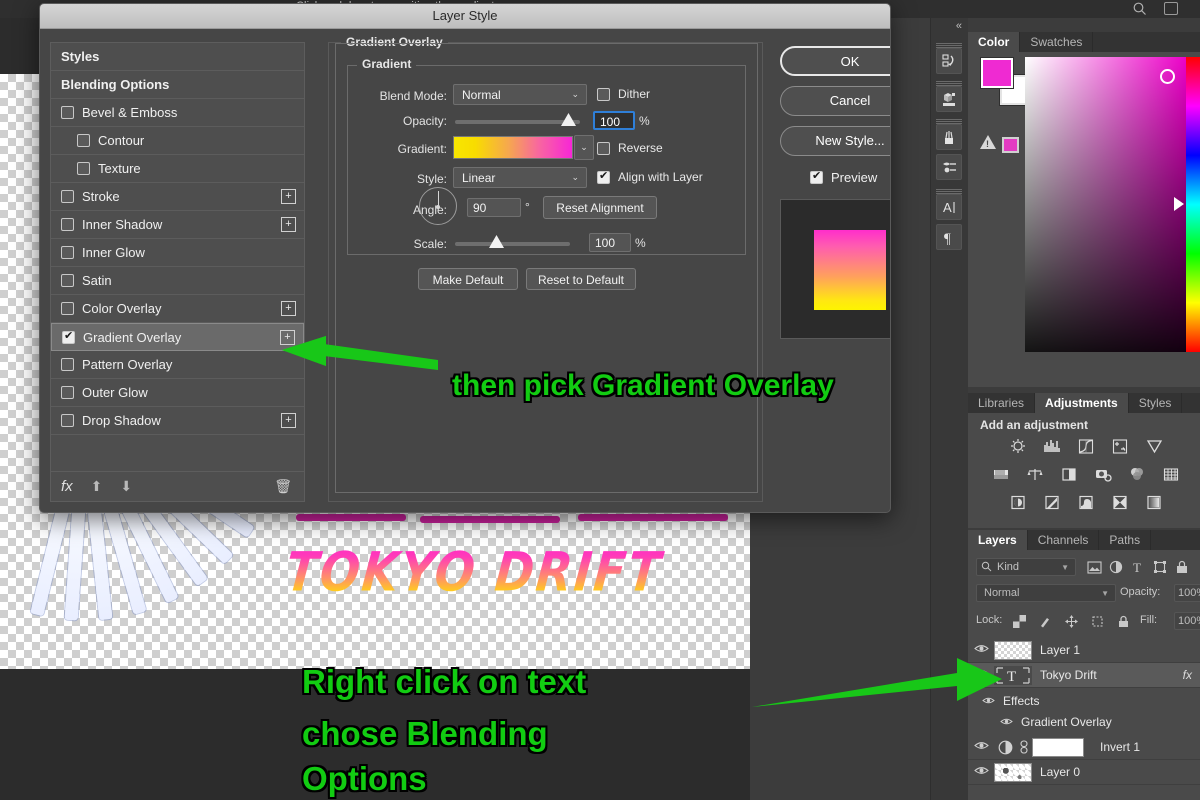 This screenshot has width=1200, height=800. What do you see at coordinates (1084, 650) in the screenshot?
I see `layer-row-layer-1: Layer 1` at bounding box center [1084, 650].